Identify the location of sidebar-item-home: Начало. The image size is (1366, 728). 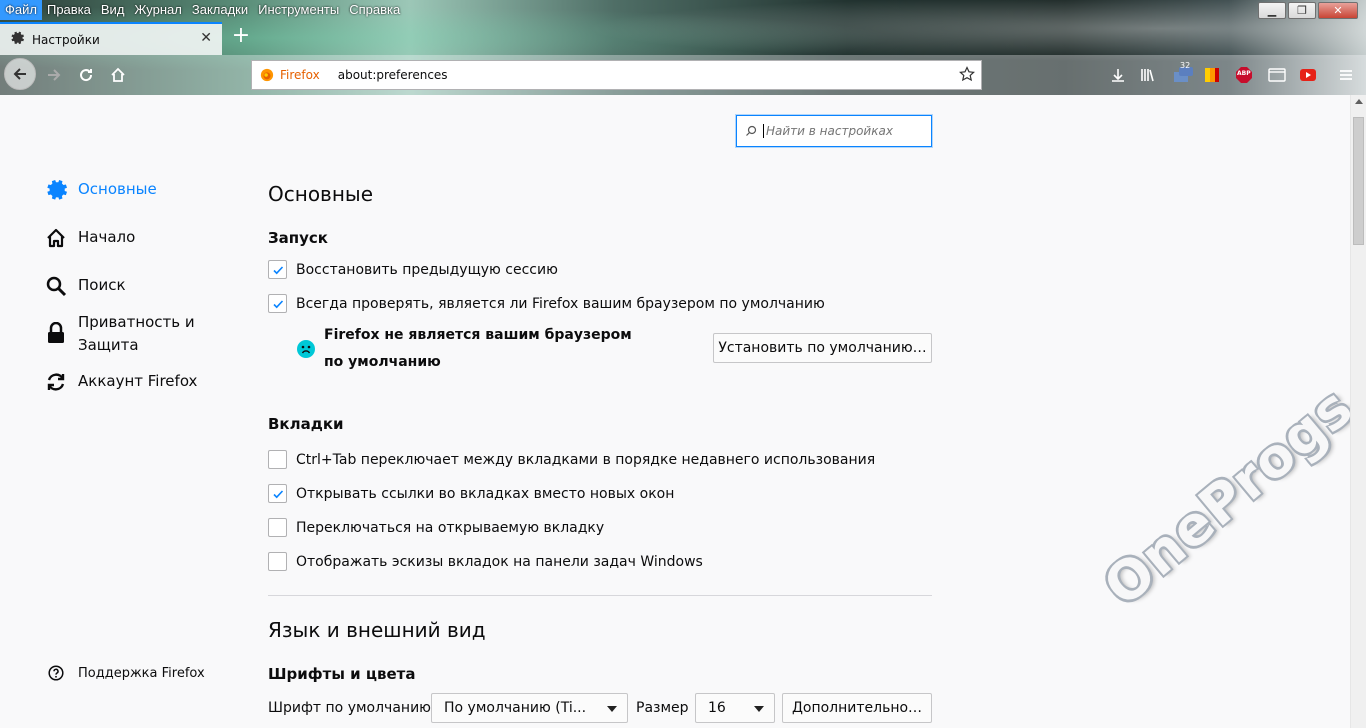
(89, 238).